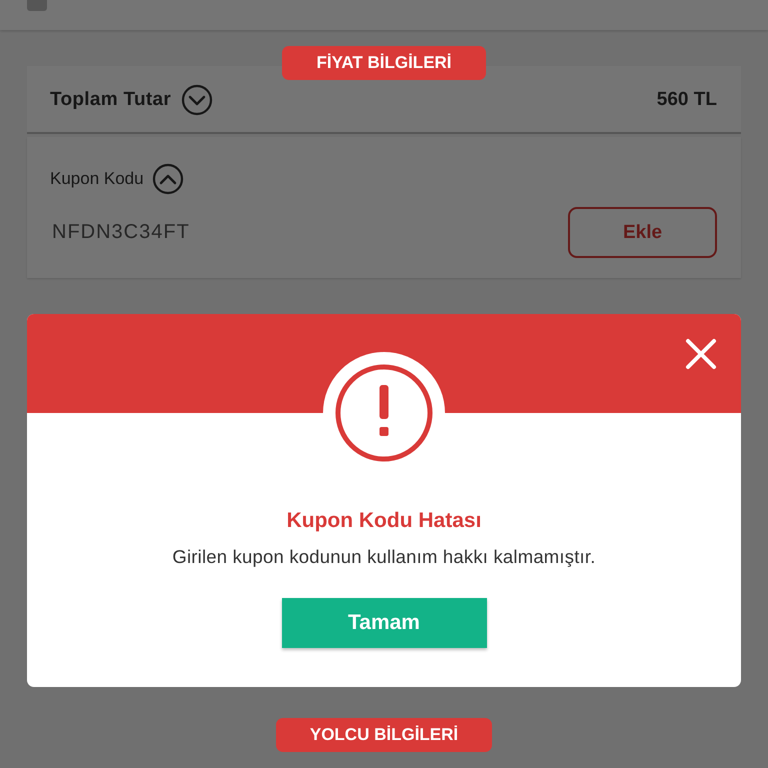  Describe the element at coordinates (168, 179) in the screenshot. I see `chevron-up-icon` at that location.